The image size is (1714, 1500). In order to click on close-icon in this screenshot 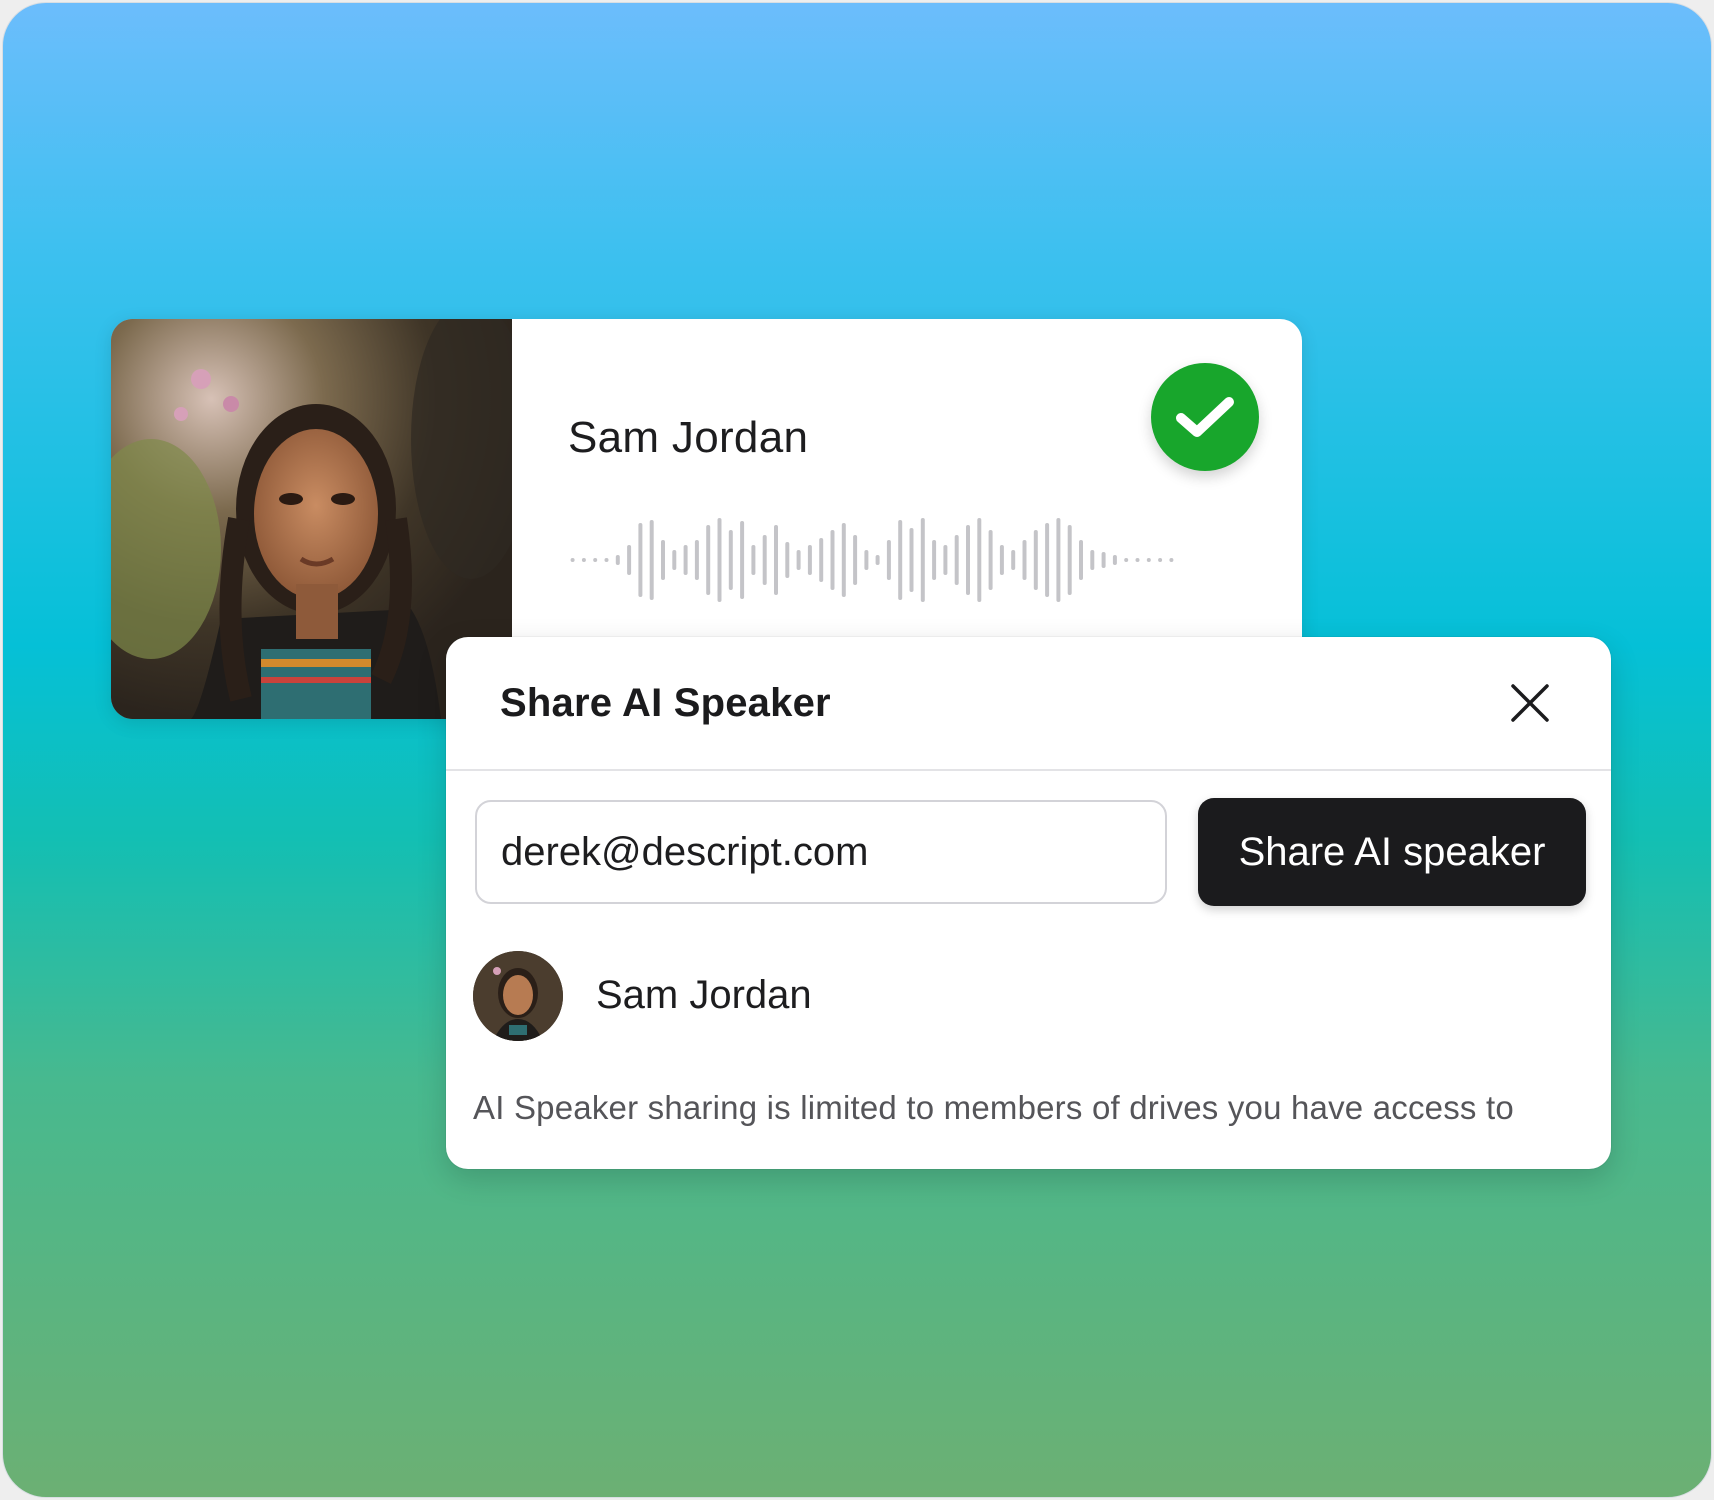, I will do `click(1530, 703)`.